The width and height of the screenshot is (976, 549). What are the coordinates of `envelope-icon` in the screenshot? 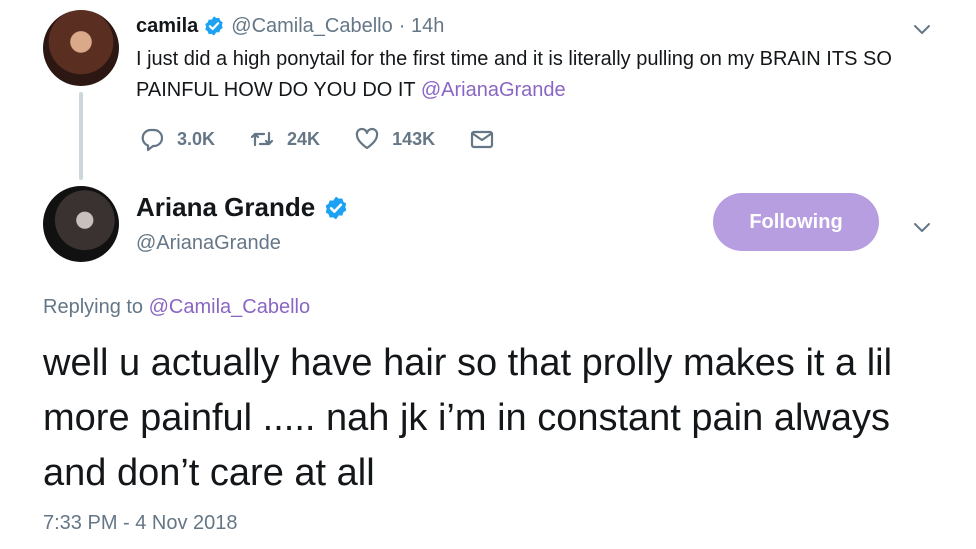 It's located at (482, 139).